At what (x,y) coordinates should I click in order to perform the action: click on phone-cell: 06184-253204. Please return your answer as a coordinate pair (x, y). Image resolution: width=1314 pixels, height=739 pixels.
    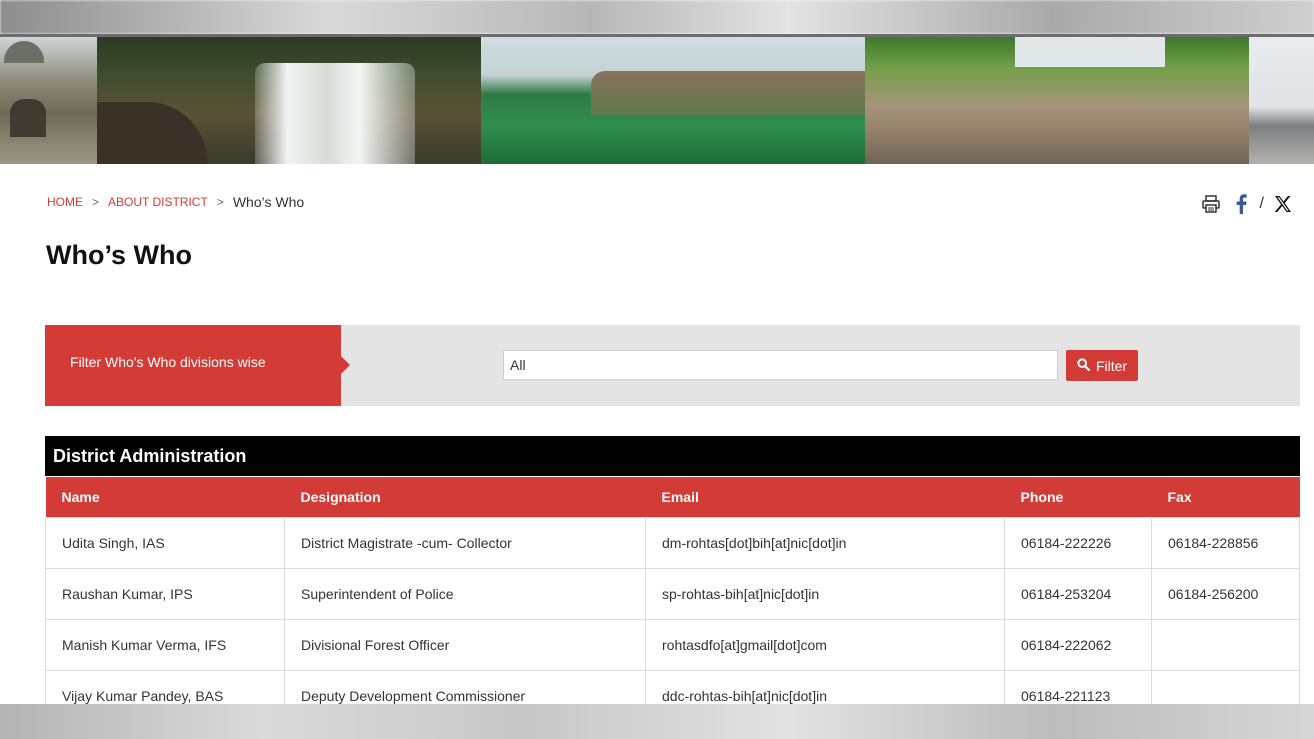
    Looking at the image, I should click on (1078, 594).